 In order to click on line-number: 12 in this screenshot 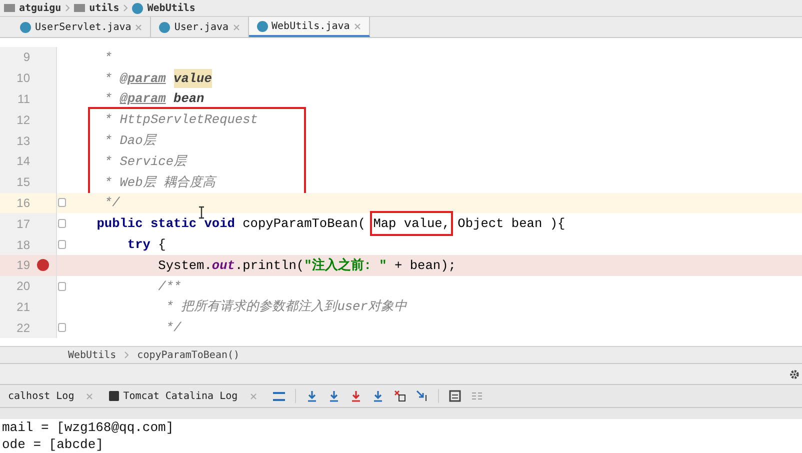, I will do `click(23, 120)`.